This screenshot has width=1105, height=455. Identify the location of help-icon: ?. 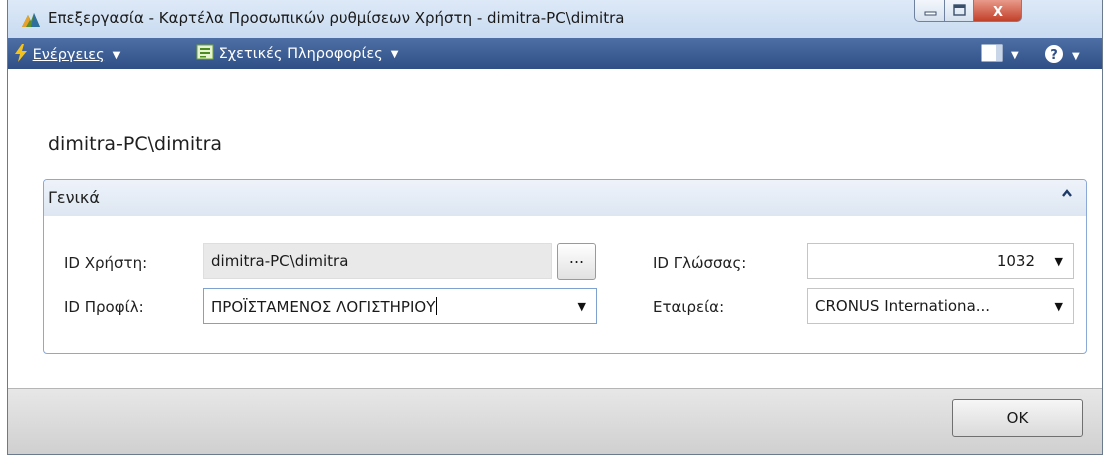
(1054, 54).